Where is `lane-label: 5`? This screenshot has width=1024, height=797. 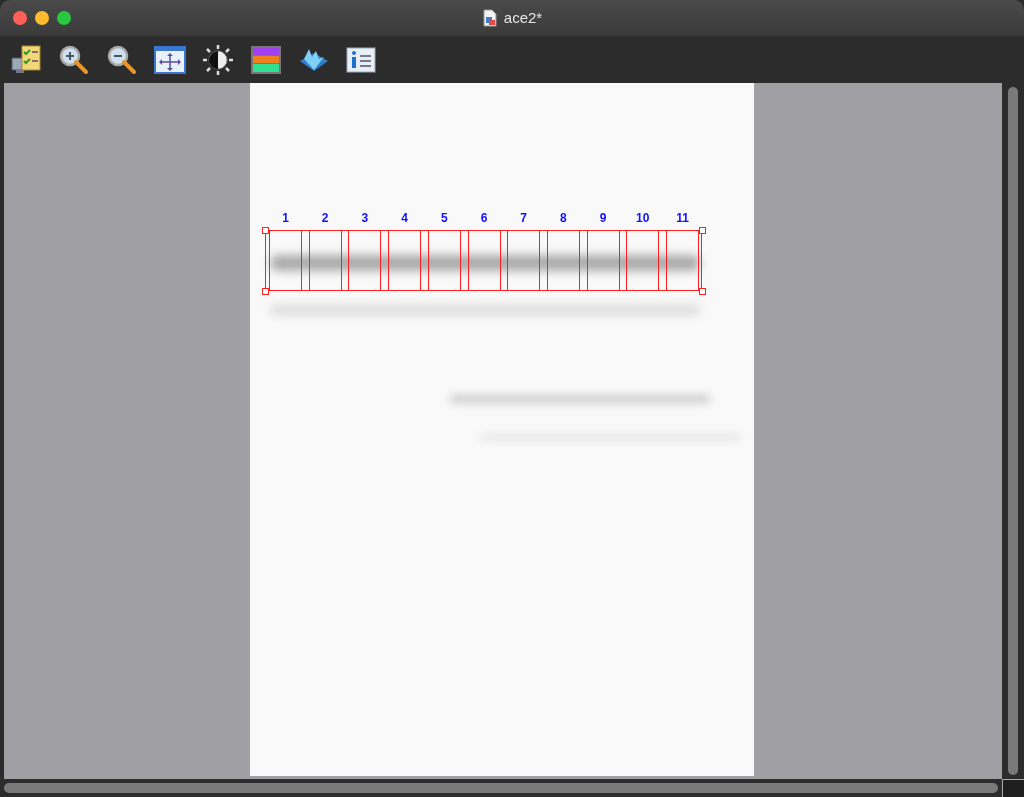 lane-label: 5 is located at coordinates (444, 218).